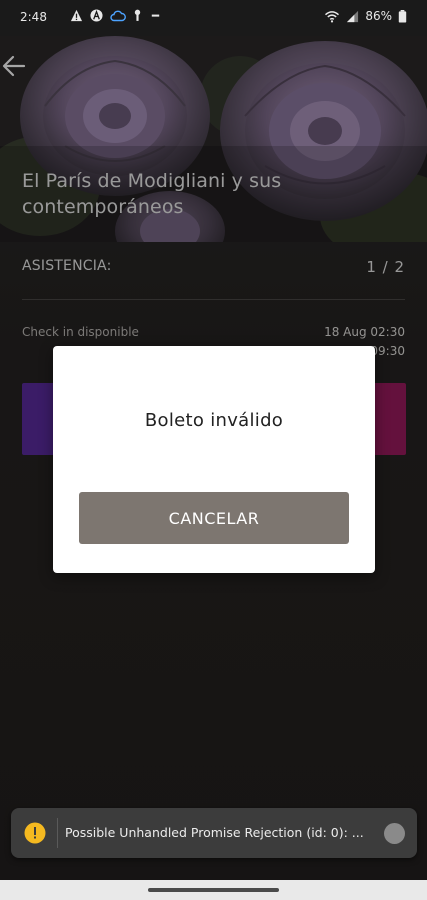  I want to click on status-icons-left, so click(116, 15).